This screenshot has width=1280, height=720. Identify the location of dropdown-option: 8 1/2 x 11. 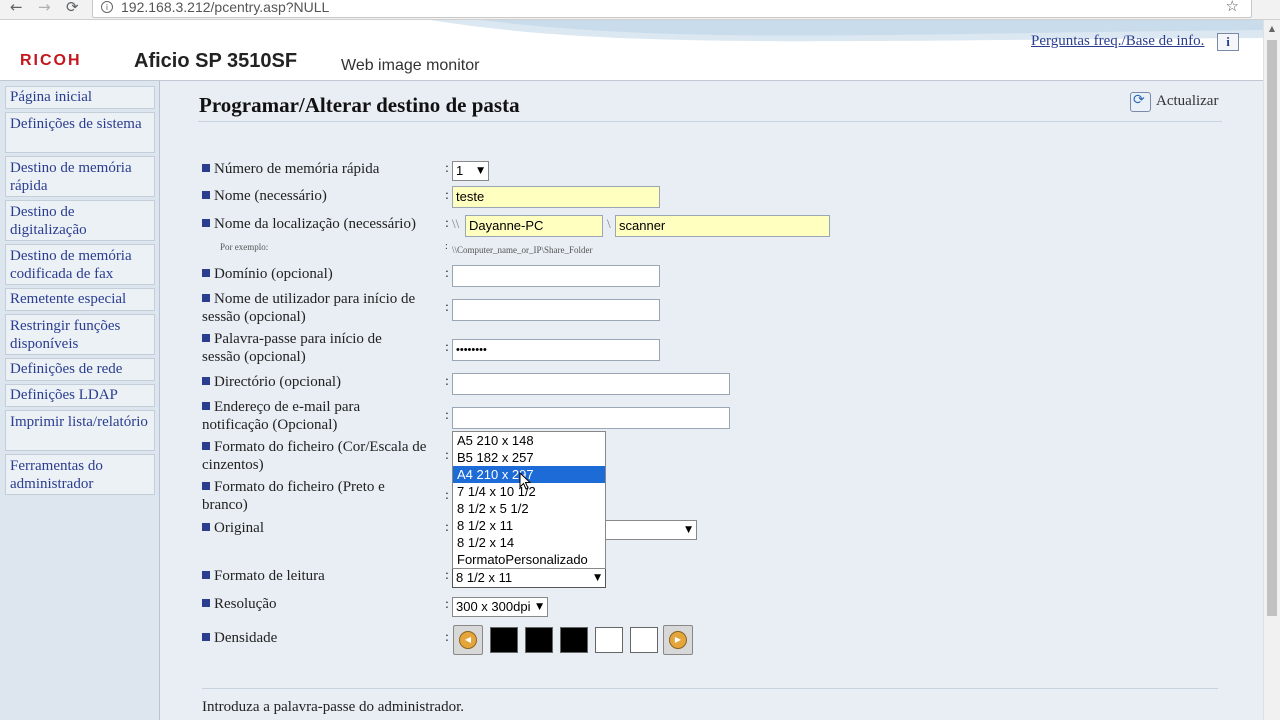
(529, 525).